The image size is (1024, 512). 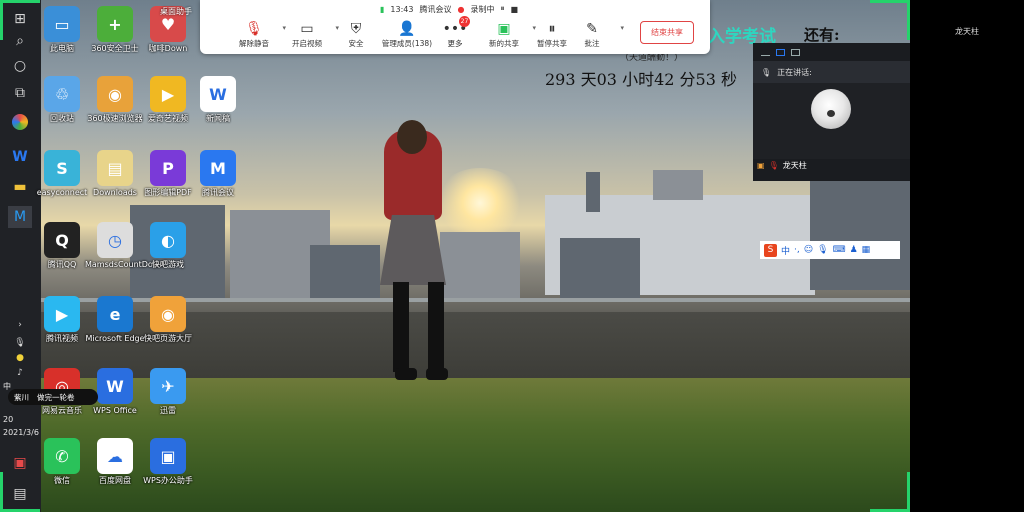 I want to click on skin-icon: ♟, so click(x=854, y=250).